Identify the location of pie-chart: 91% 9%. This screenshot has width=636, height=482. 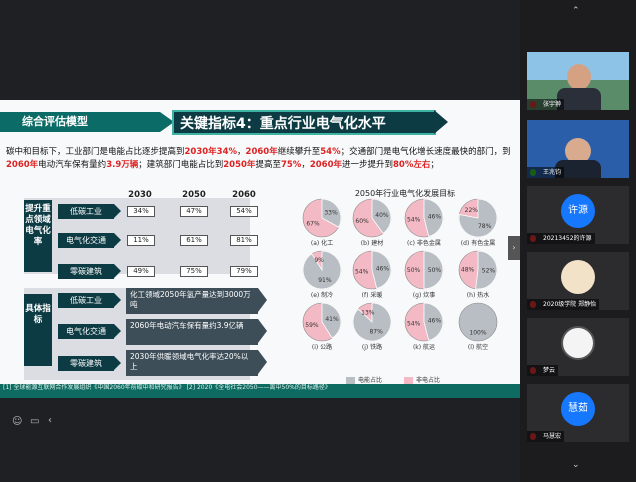
(322, 270).